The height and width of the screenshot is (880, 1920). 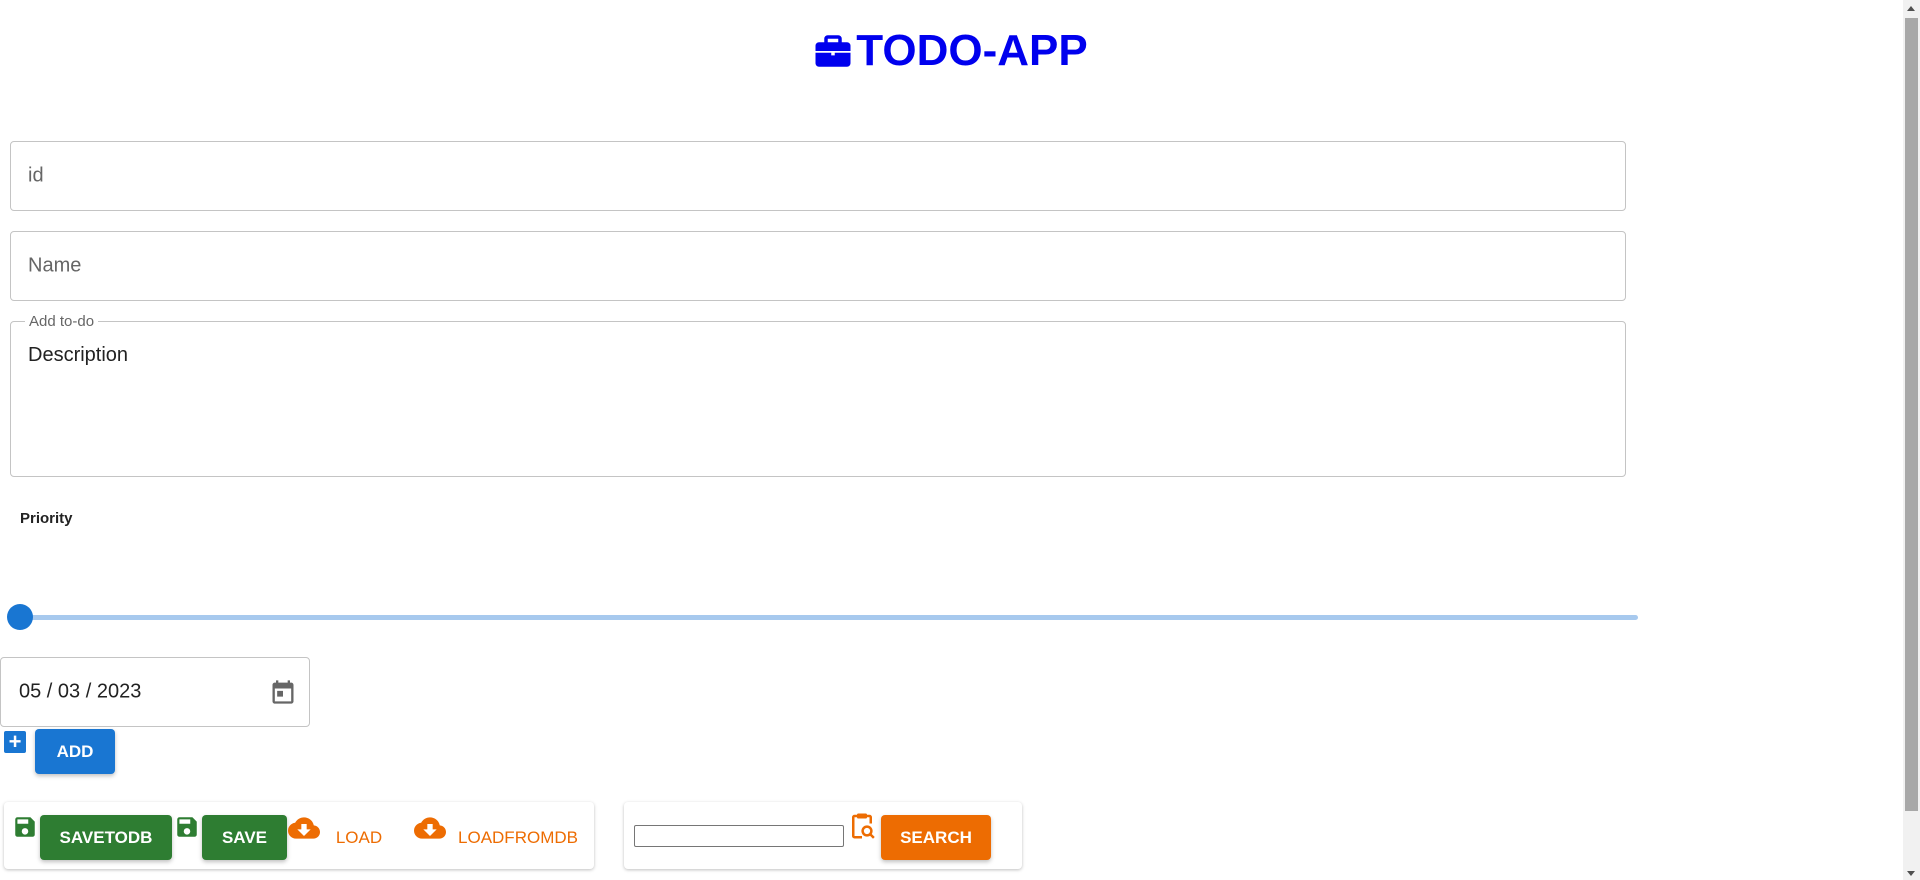 What do you see at coordinates (818, 266) in the screenshot?
I see `name-field: Name` at bounding box center [818, 266].